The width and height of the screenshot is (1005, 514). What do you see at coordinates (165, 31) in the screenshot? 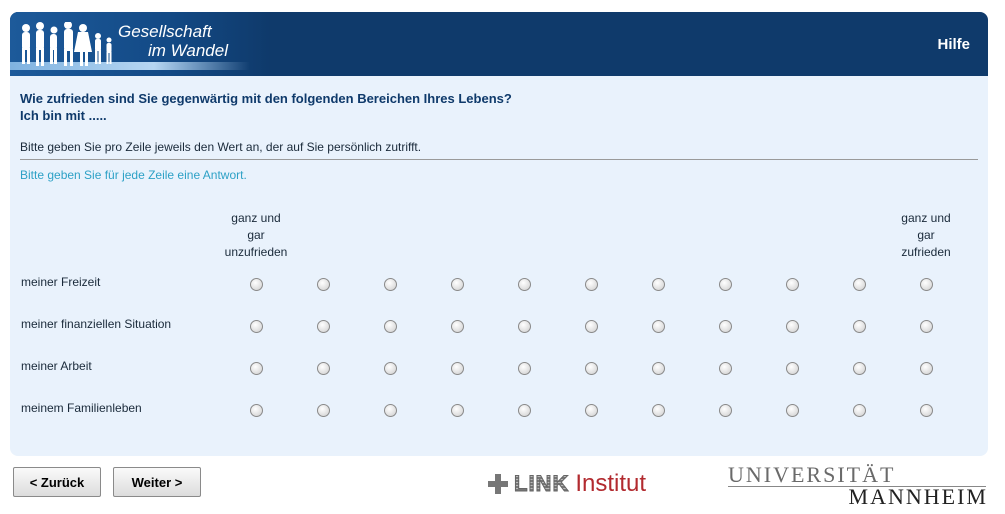
I see `logo-title-line1: Gesellschaft` at bounding box center [165, 31].